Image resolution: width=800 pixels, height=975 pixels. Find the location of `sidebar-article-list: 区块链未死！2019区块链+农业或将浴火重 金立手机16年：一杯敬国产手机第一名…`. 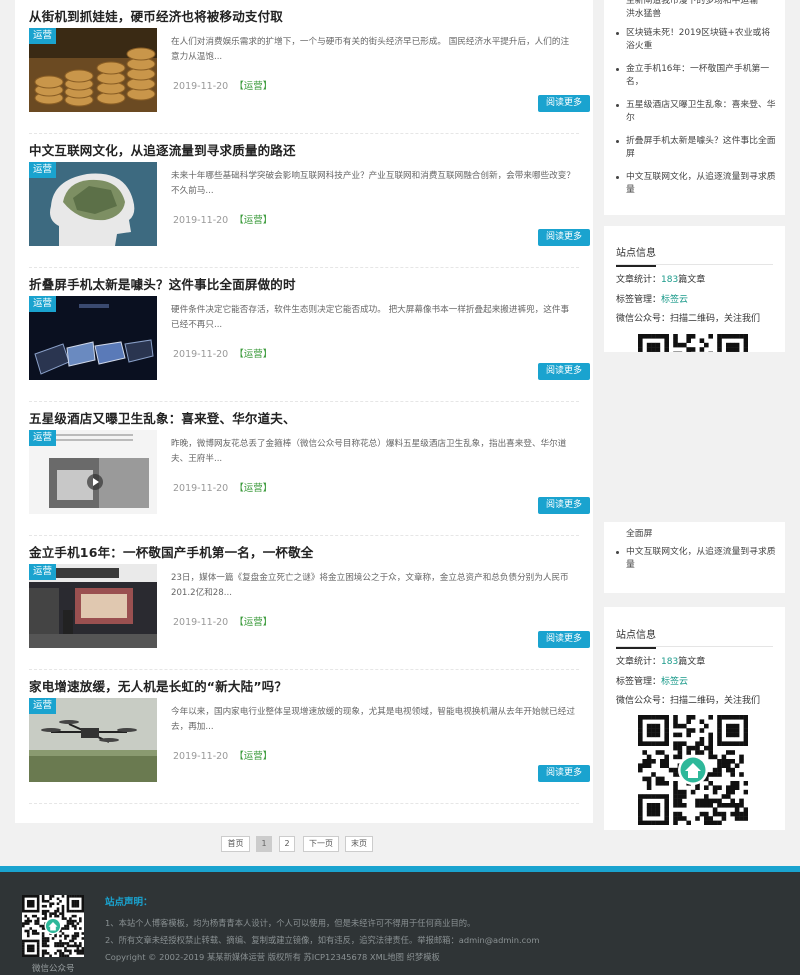

sidebar-article-list: 区块链未死！2019区块链+农业或将浴火重 金立手机16年：一杯敬国产手机第一名… is located at coordinates (695, 117).